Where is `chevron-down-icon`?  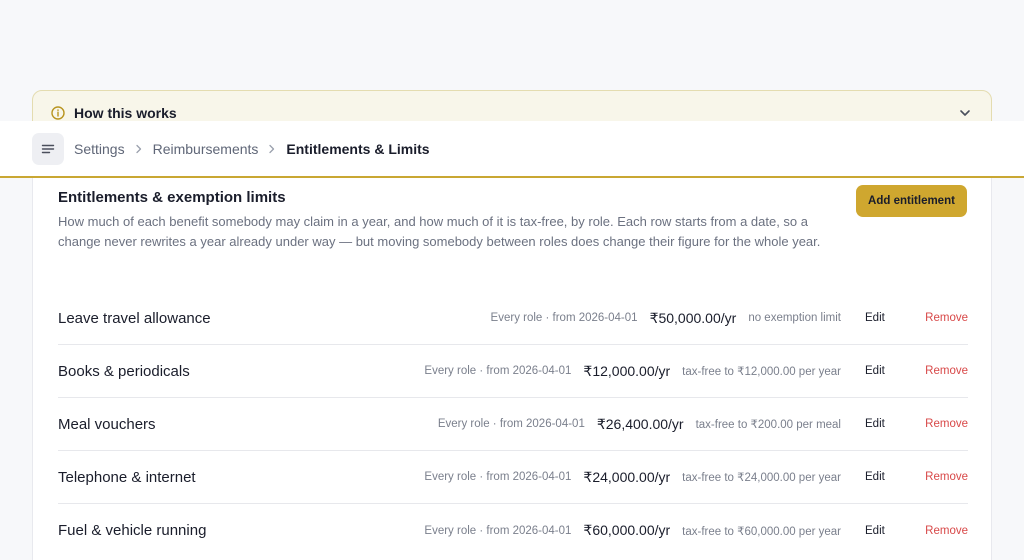
chevron-down-icon is located at coordinates (965, 113).